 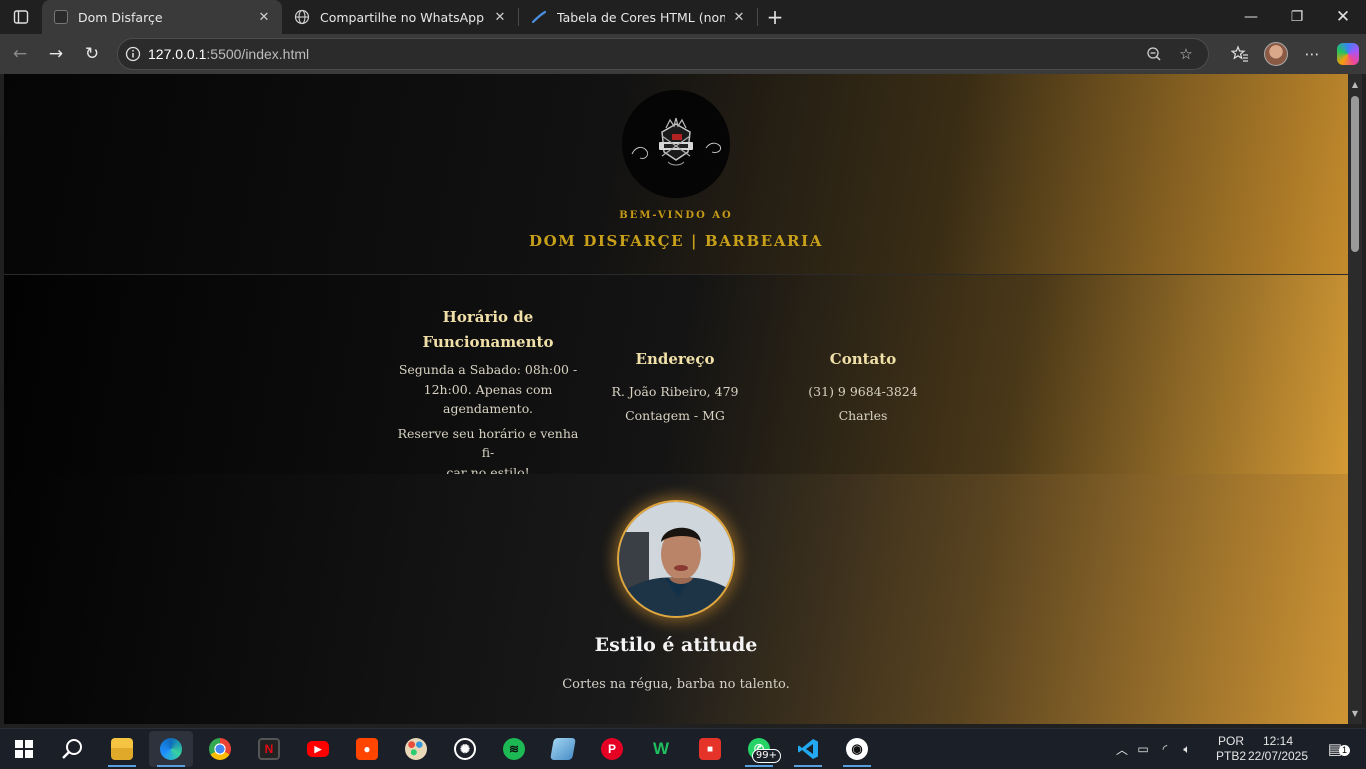 I want to click on page-scrollbar: ▲ ▼, so click(x=1355, y=399).